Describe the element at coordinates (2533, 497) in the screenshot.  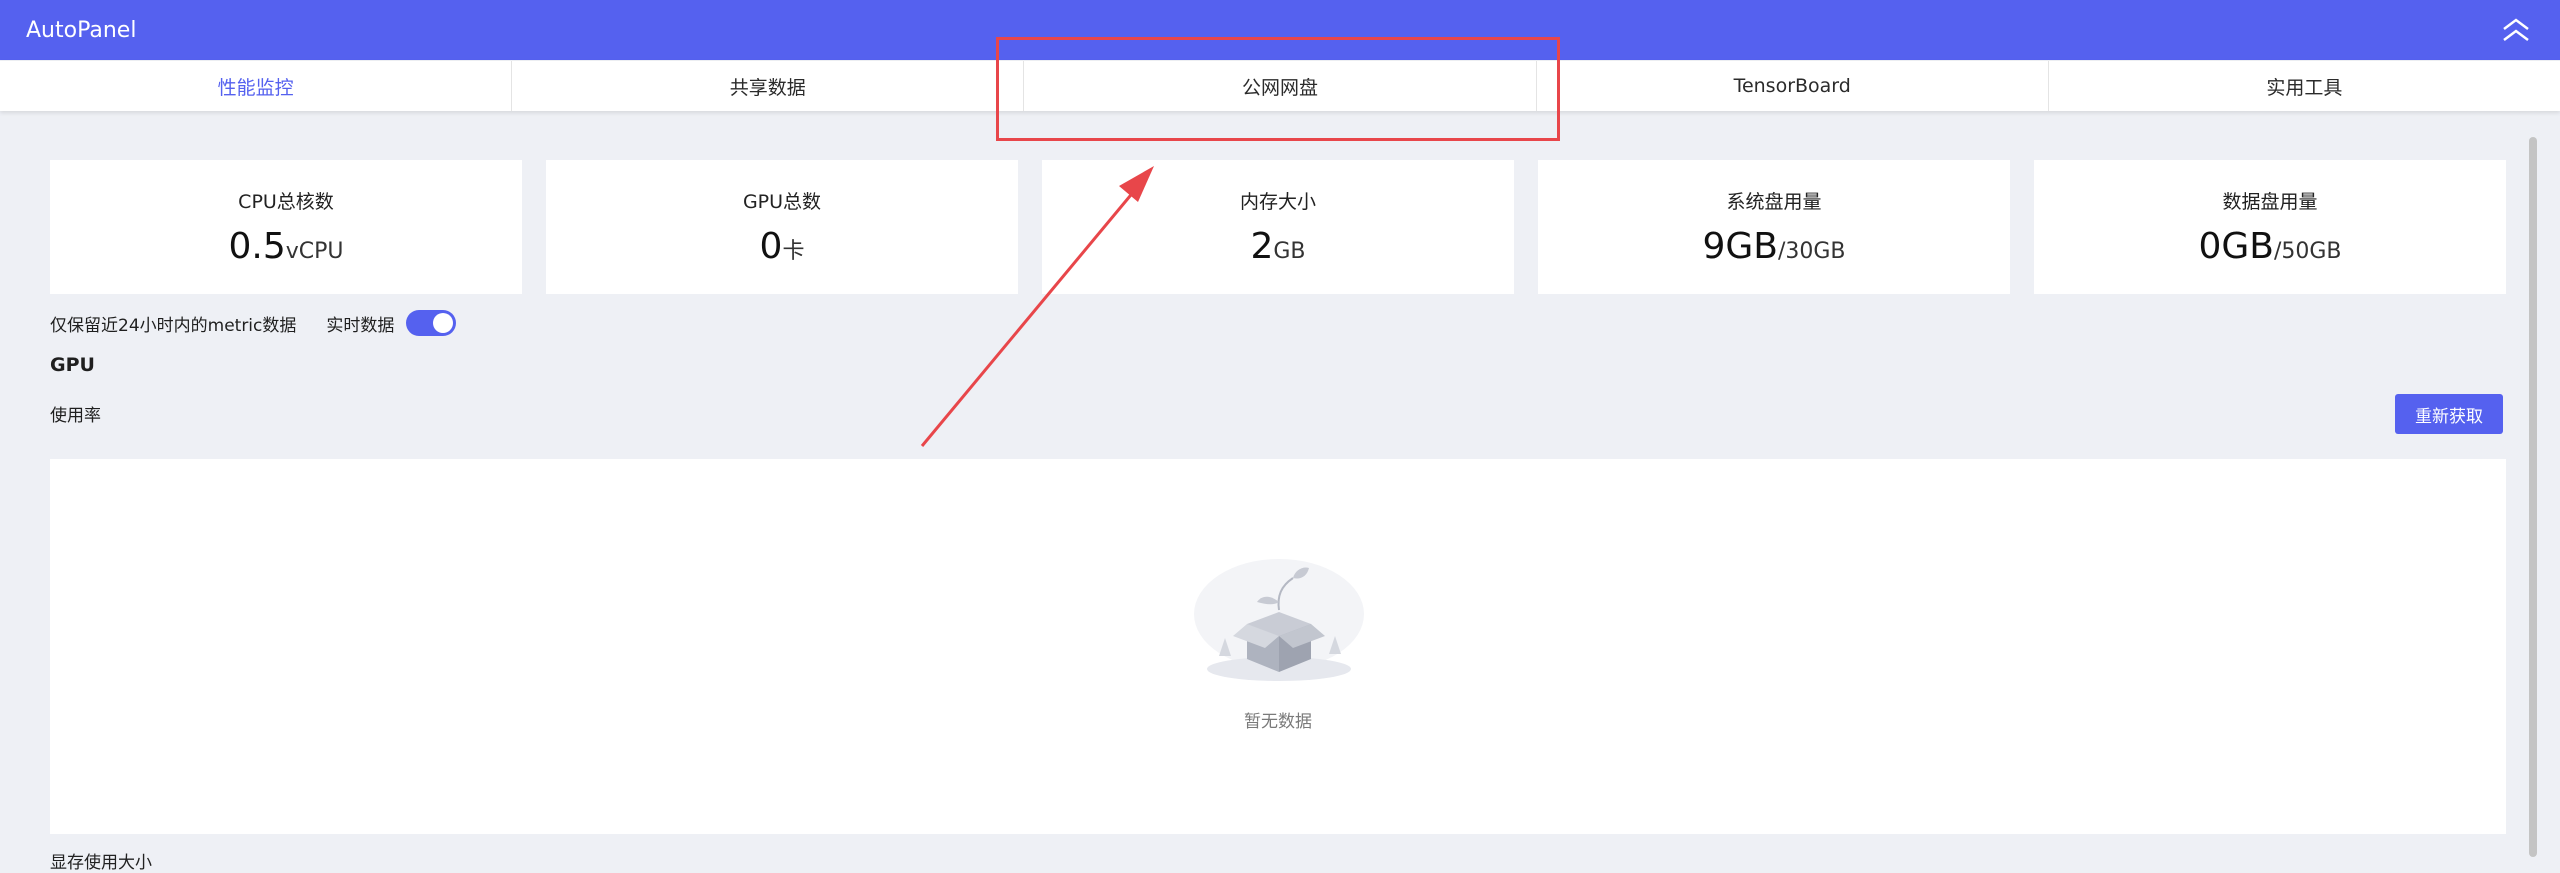
I see `scrollbar-thumb` at that location.